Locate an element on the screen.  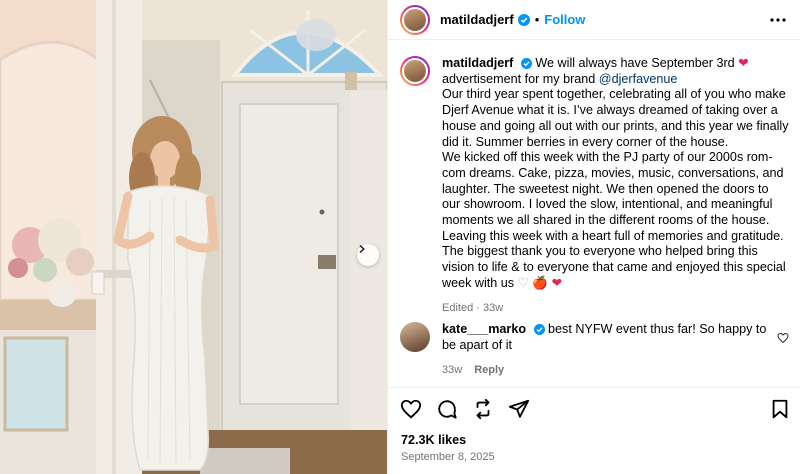
repost-button is located at coordinates (483, 410).